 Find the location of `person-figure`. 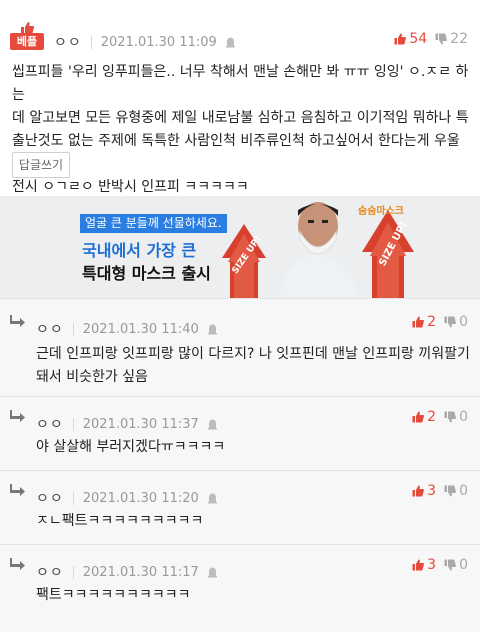

person-figure is located at coordinates (318, 250).